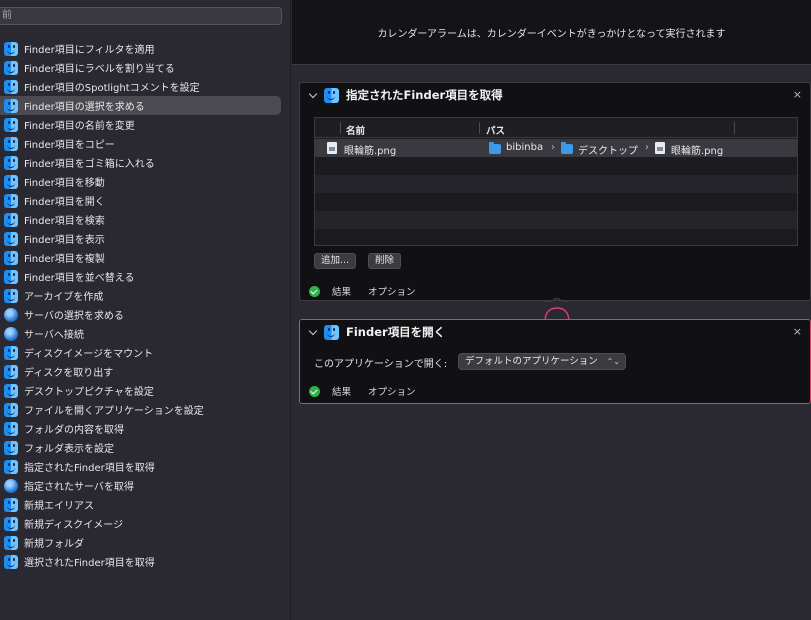 The image size is (811, 620). I want to click on action-list-item: 指定されたFinder項目を取得, so click(145, 466).